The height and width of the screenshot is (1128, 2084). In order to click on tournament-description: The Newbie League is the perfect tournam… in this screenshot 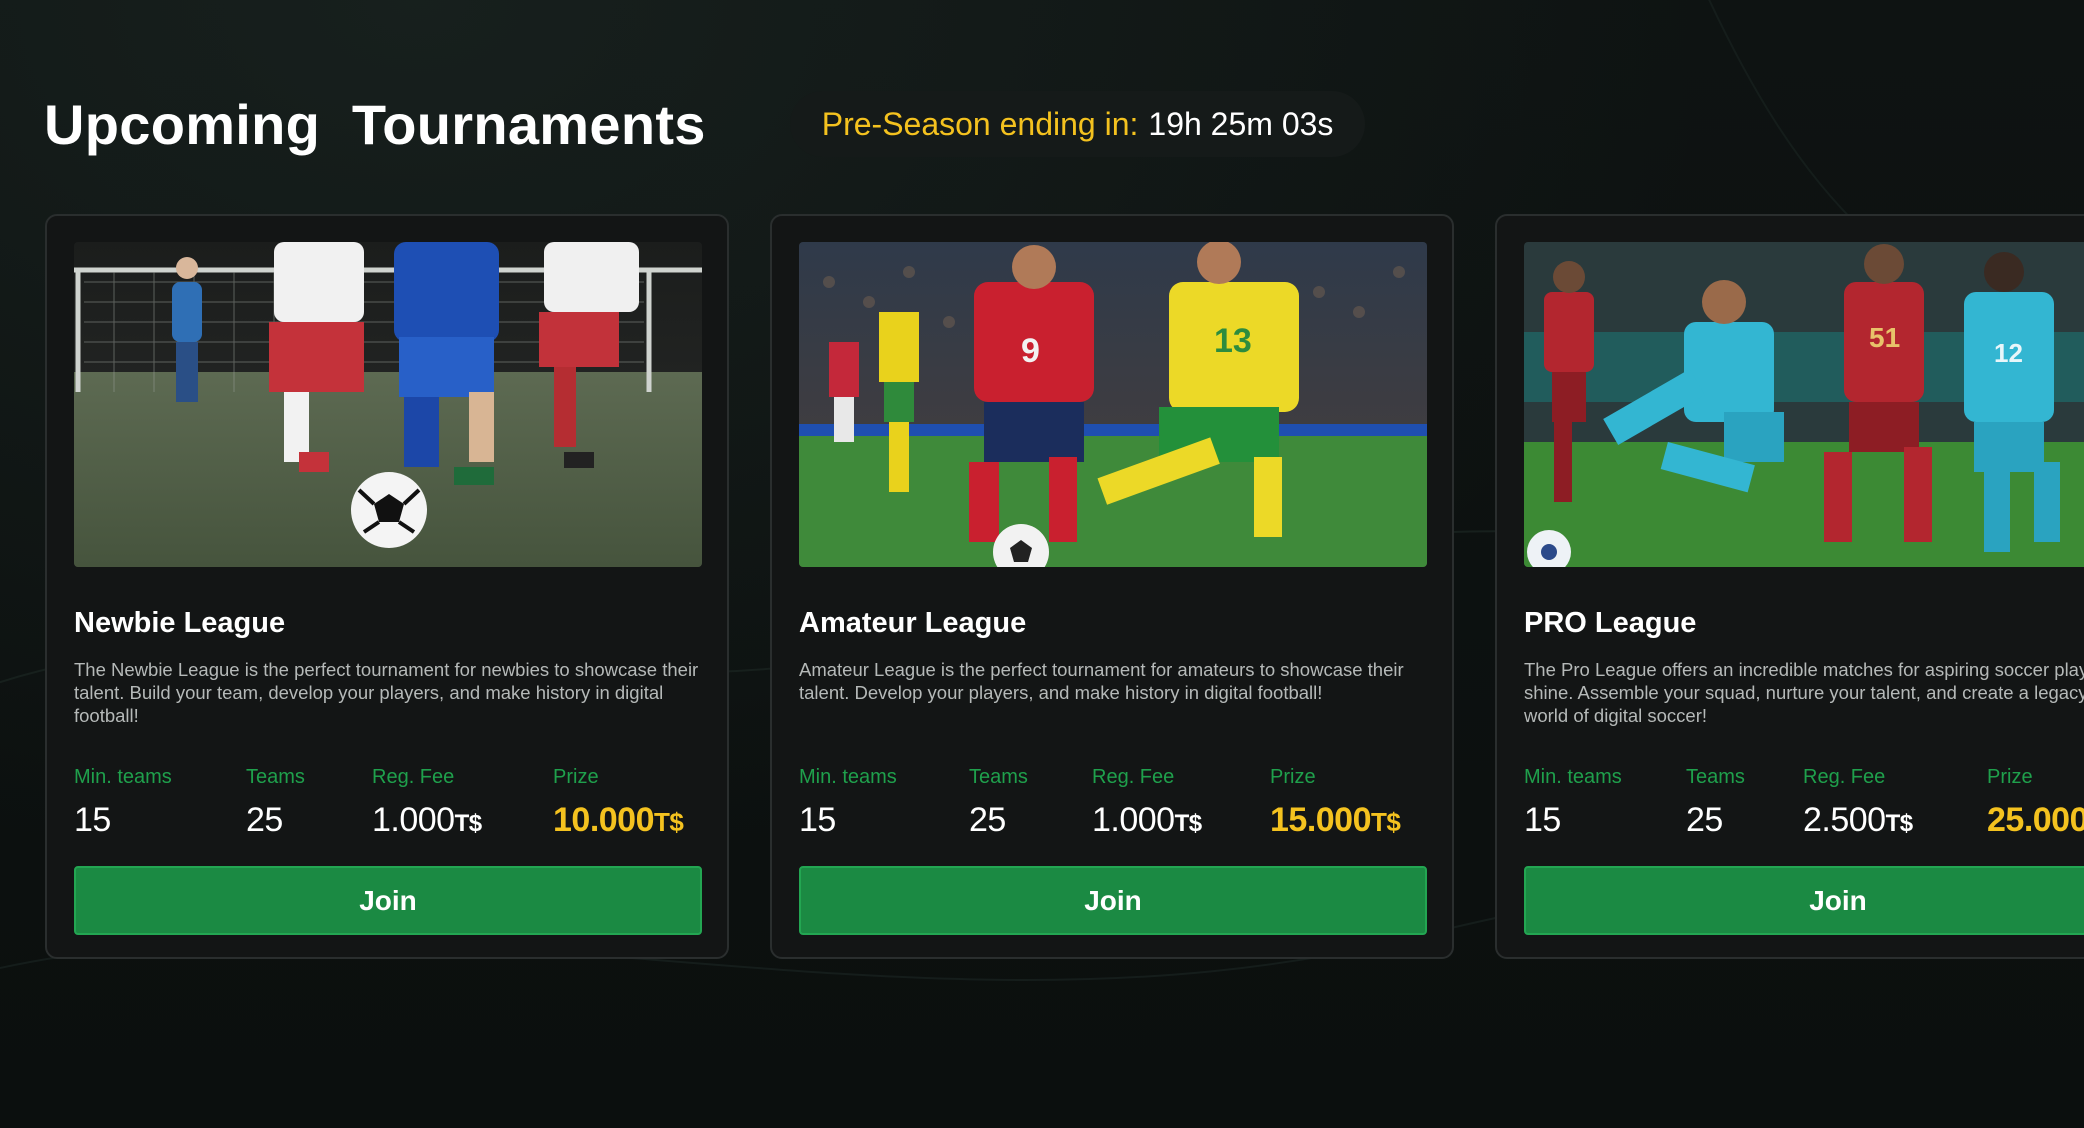, I will do `click(386, 692)`.